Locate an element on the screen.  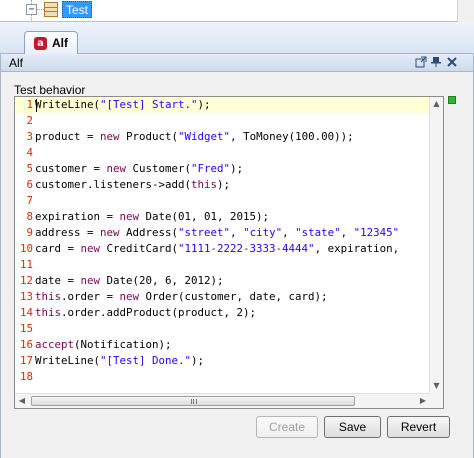
class-icon is located at coordinates (51, 9).